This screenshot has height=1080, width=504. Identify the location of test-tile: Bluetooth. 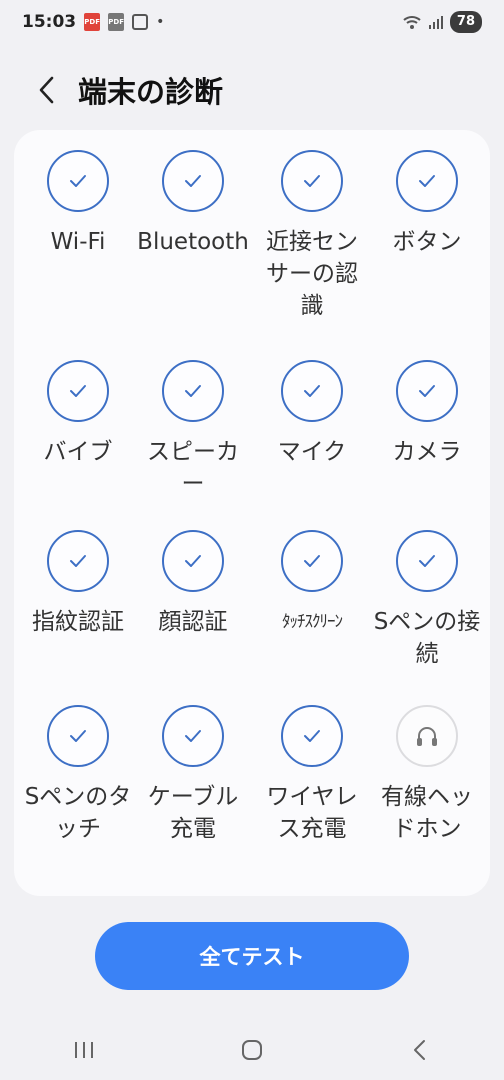
(193, 204).